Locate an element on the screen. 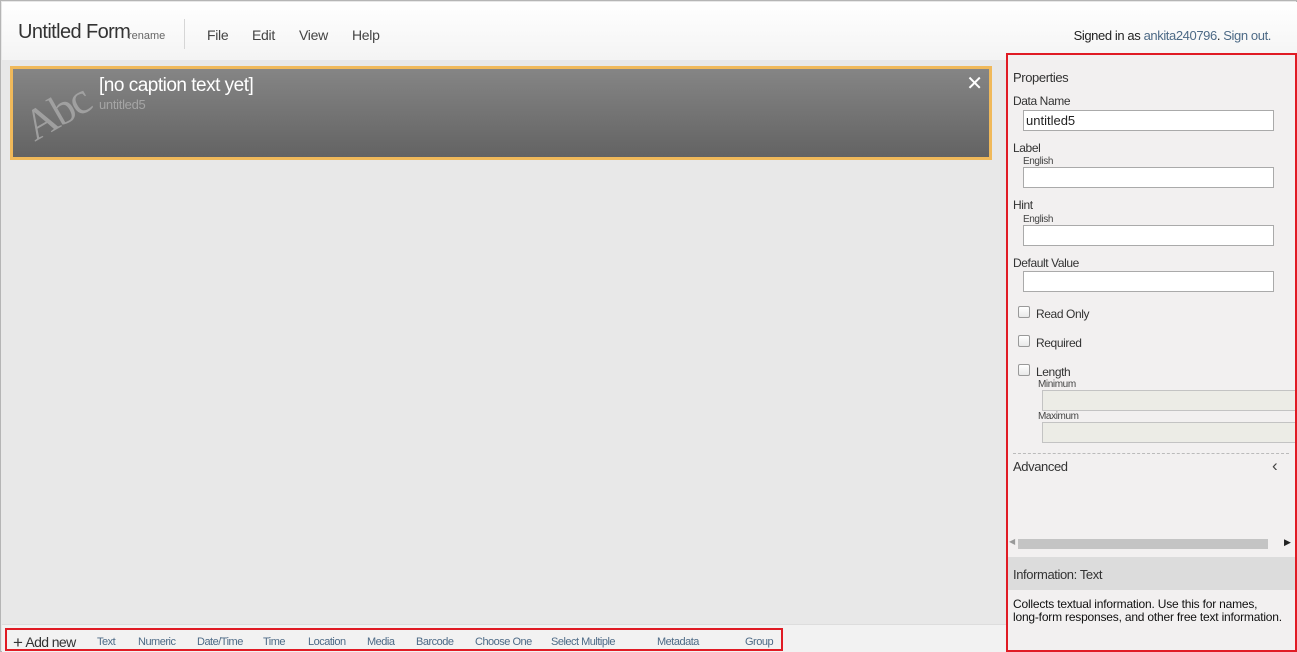 Image resolution: width=1297 pixels, height=652 pixels. hint-input is located at coordinates (1148, 235).